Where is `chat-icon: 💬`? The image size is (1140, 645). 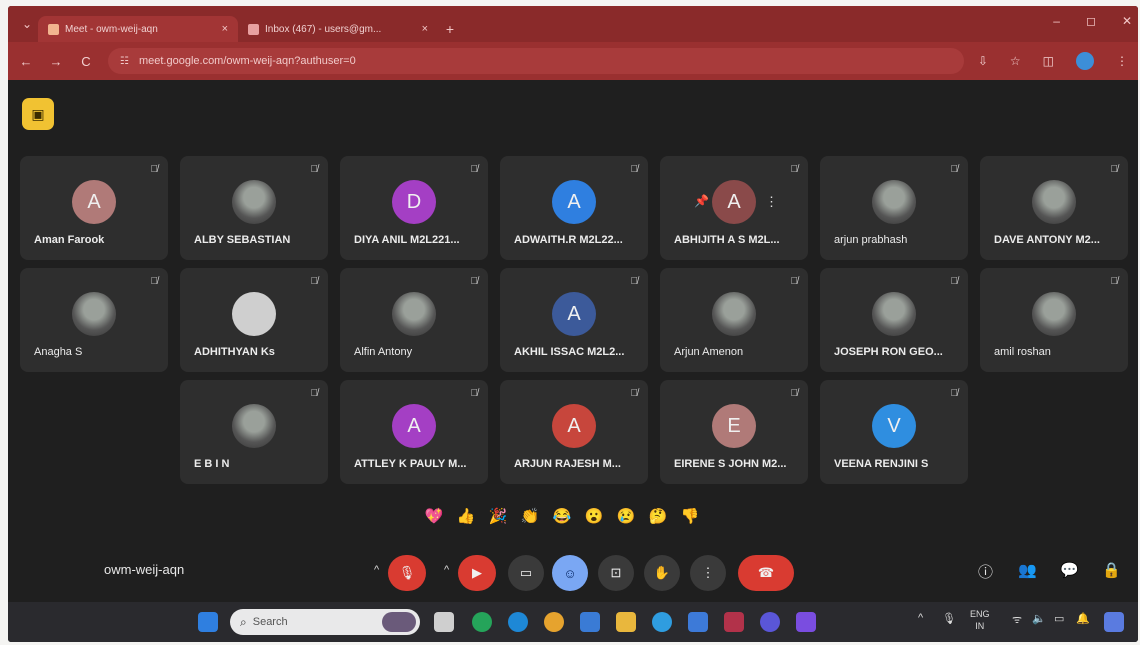
chat-icon: 💬 is located at coordinates (1069, 570).